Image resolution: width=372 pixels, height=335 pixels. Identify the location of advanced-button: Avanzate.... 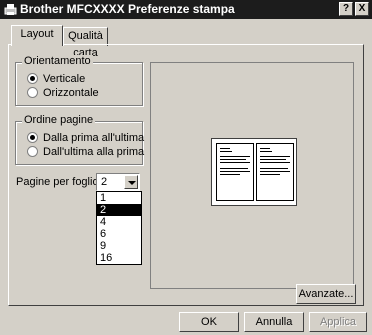
(326, 294).